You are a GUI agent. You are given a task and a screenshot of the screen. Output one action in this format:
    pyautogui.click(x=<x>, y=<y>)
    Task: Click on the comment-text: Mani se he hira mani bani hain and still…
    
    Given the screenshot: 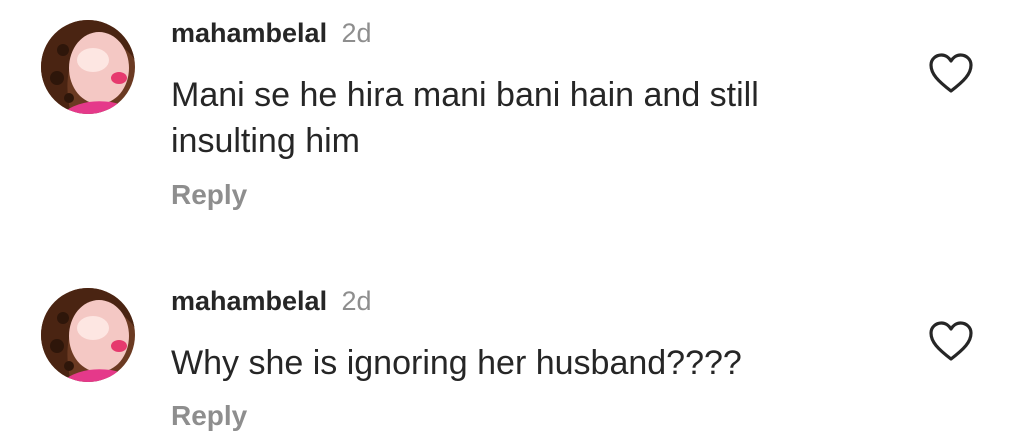 What is the action you would take?
    pyautogui.click(x=465, y=118)
    